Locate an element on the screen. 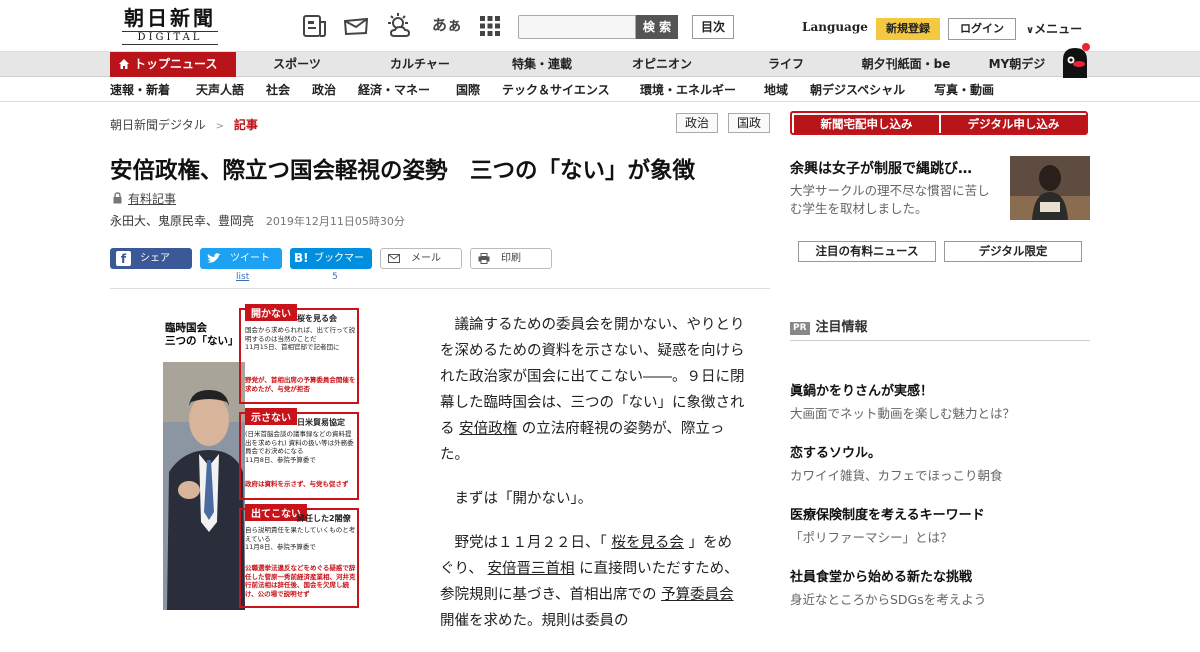 The height and width of the screenshot is (652, 1200). chevron-down-icon: ∨ is located at coordinates (1030, 30).